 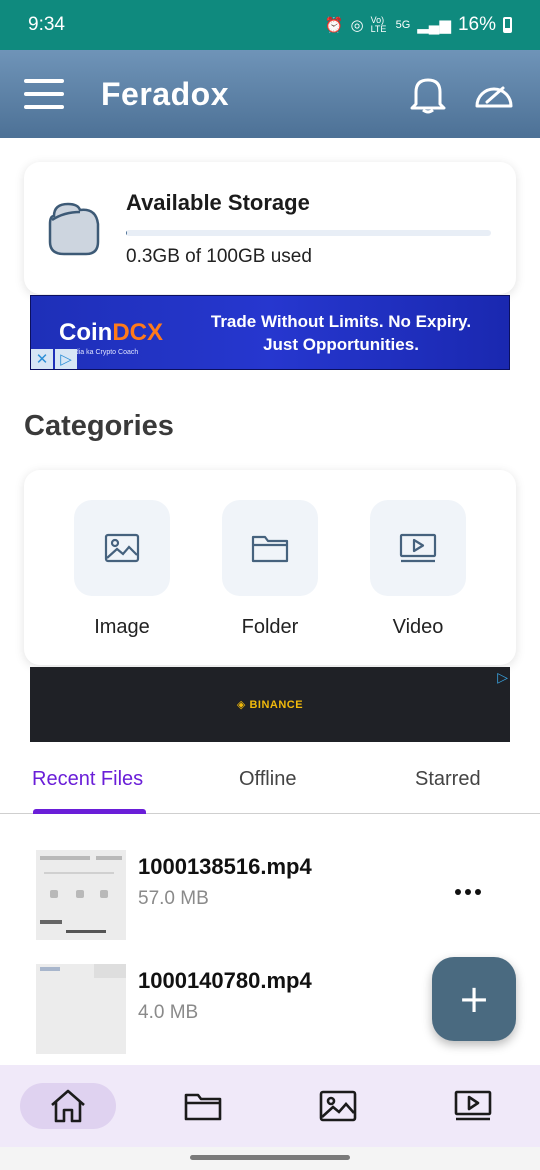 I want to click on category-label: Folder, so click(x=270, y=627).